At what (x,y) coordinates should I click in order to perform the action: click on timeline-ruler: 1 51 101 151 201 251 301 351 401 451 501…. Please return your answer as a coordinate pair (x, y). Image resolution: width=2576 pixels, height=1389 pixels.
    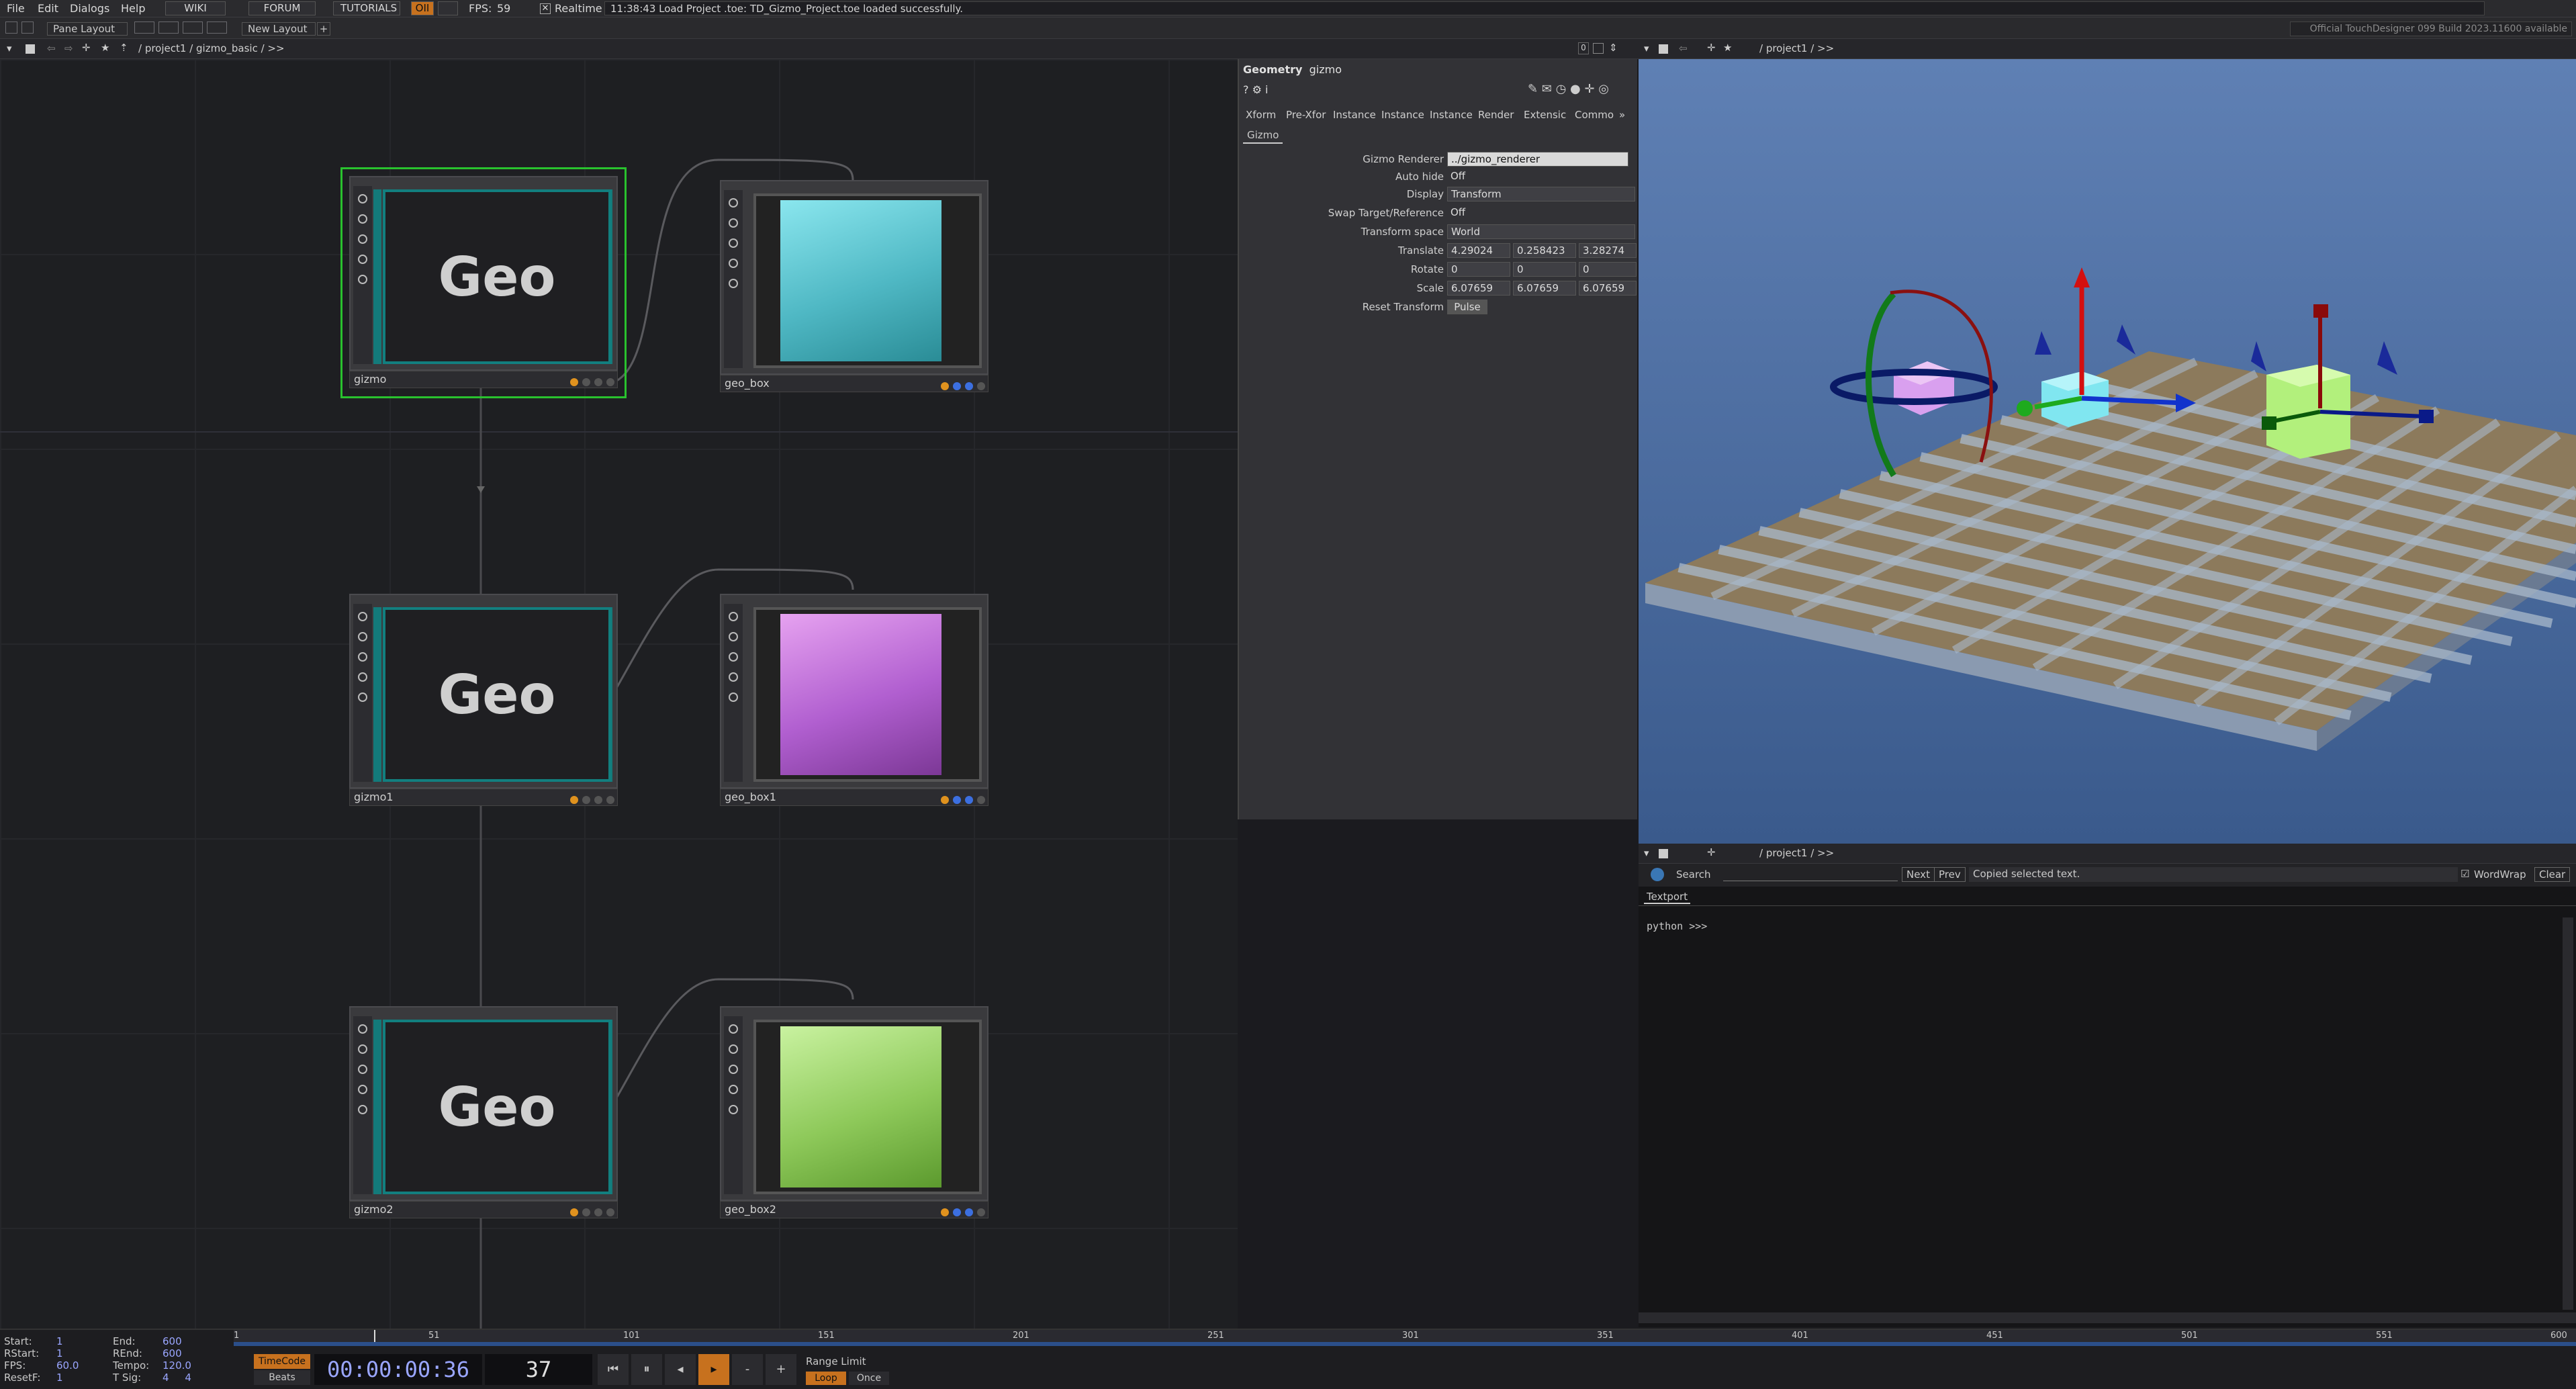
    Looking at the image, I should click on (1405, 1336).